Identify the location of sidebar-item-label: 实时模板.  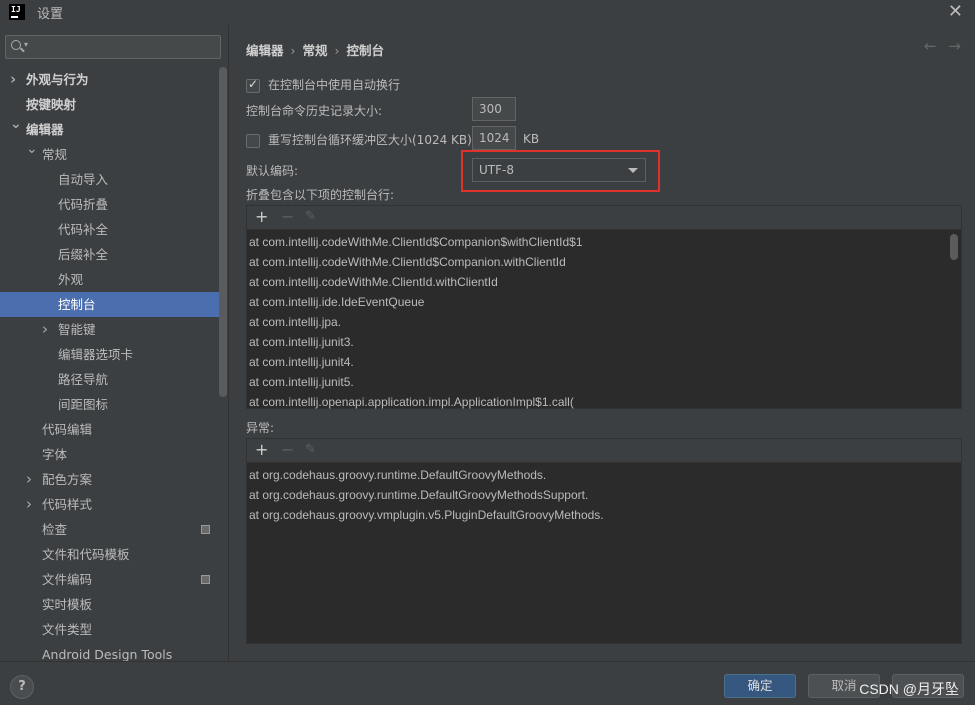
(67, 604).